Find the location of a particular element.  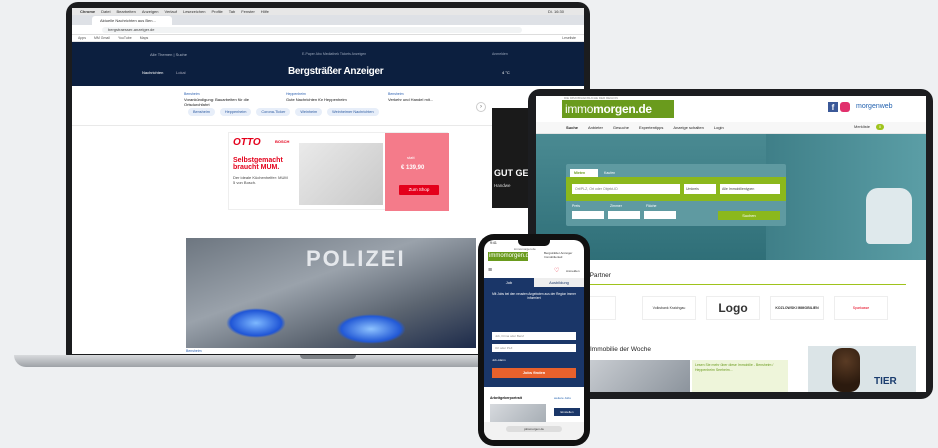

woche-image is located at coordinates (640, 376).